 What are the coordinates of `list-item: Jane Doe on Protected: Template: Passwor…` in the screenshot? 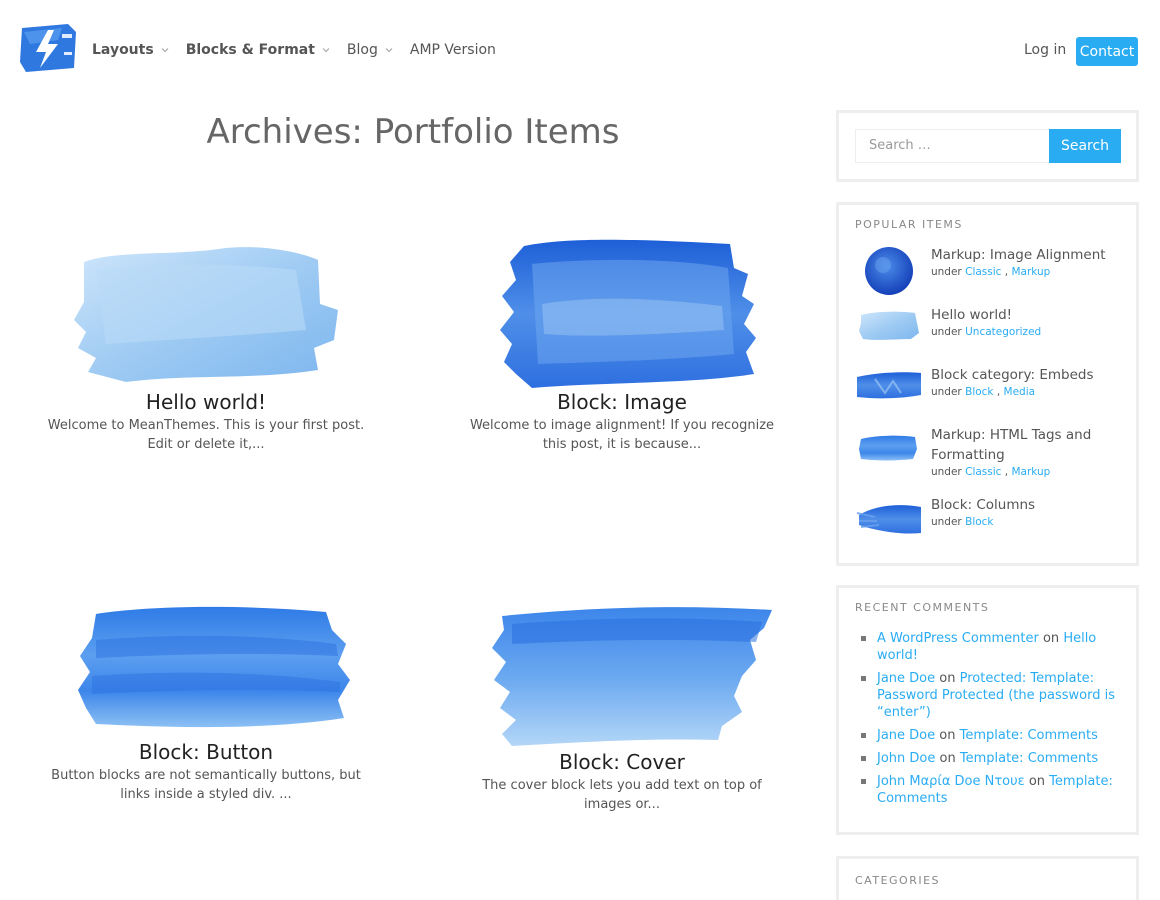 It's located at (991, 695).